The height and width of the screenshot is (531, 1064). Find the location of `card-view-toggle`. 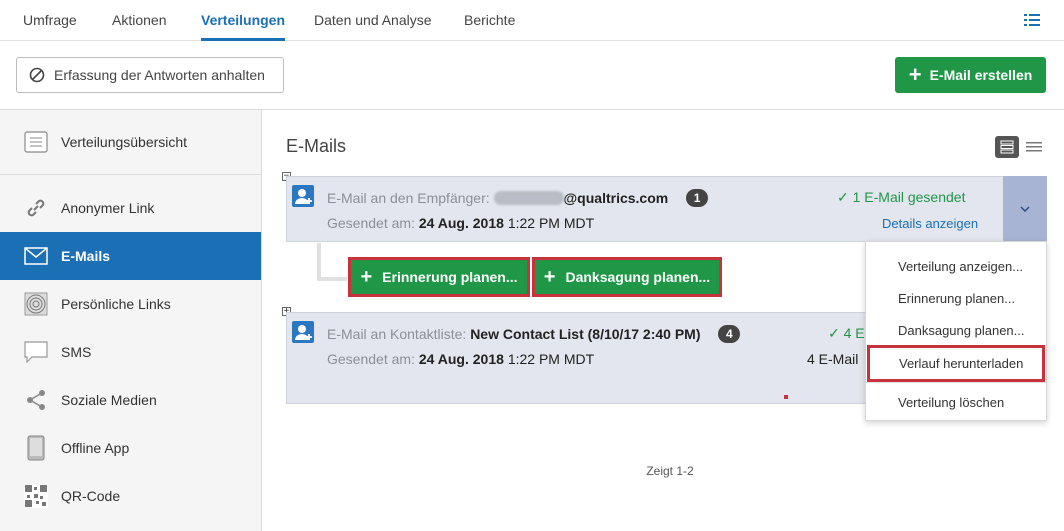

card-view-toggle is located at coordinates (1007, 147).